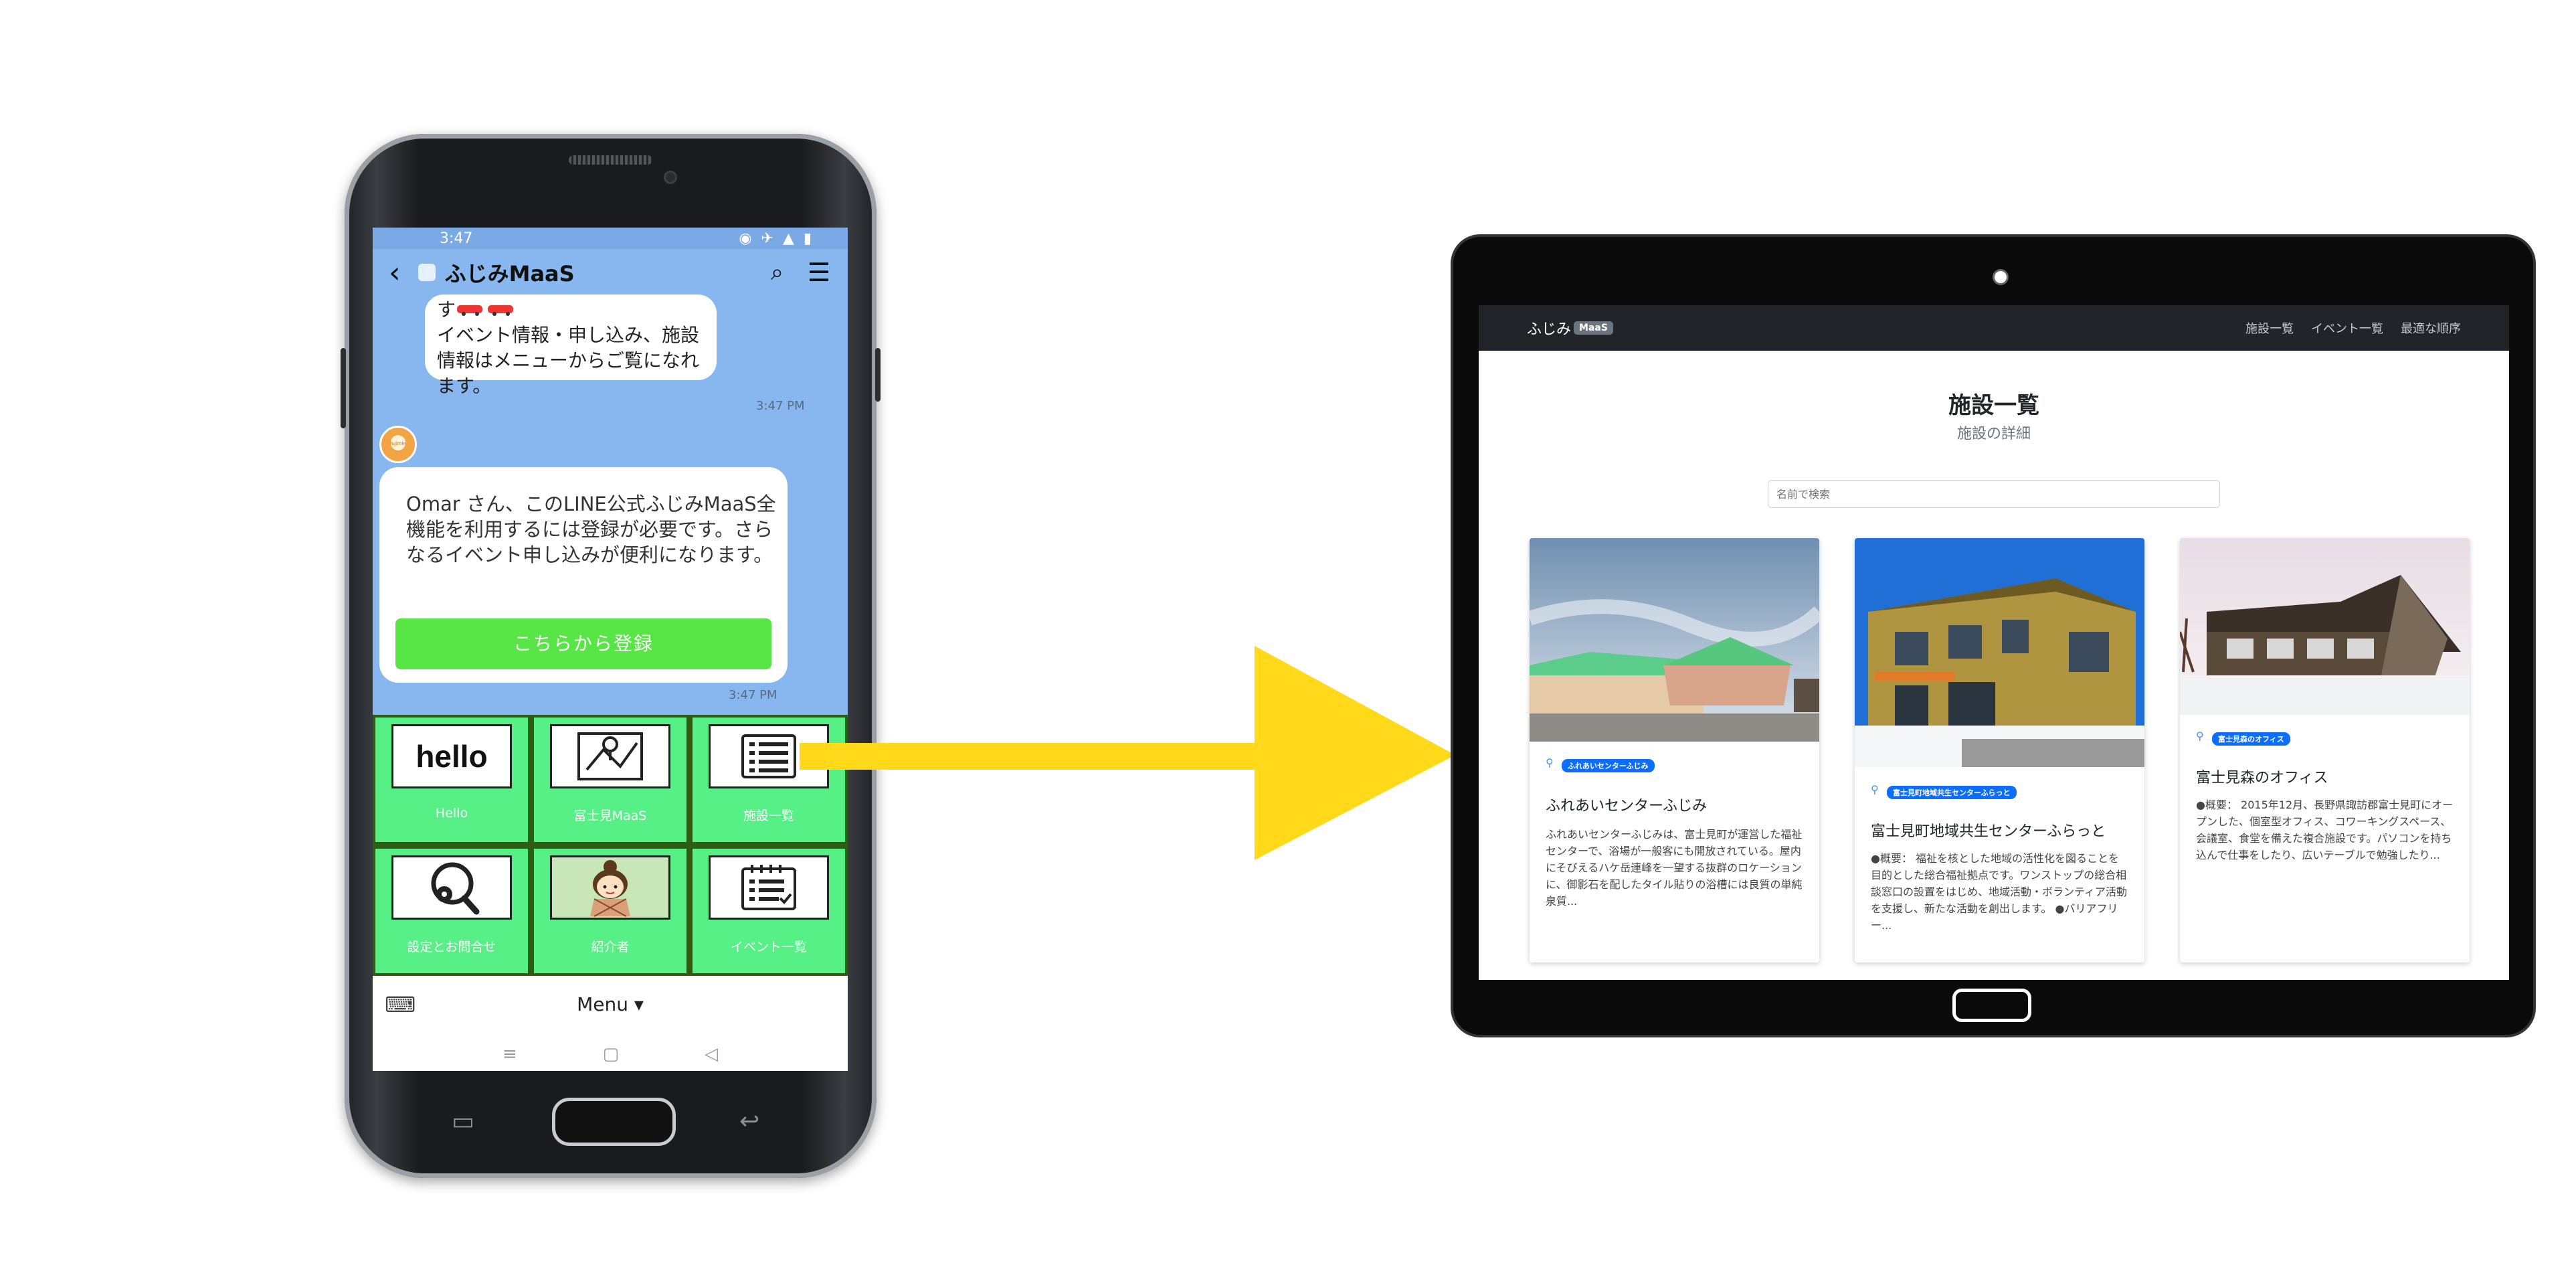 The width and height of the screenshot is (2576, 1261). What do you see at coordinates (509, 274) in the screenshot?
I see `chat-title: ふじみMaaS` at bounding box center [509, 274].